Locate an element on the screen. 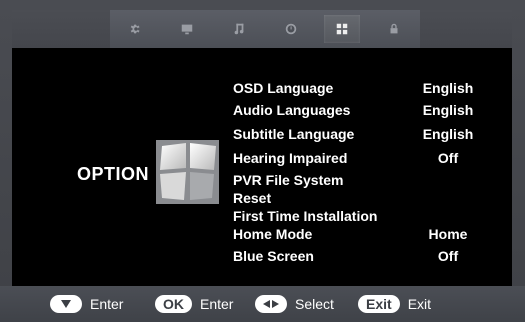 The image size is (525, 322). left-right-key-button is located at coordinates (271, 304).